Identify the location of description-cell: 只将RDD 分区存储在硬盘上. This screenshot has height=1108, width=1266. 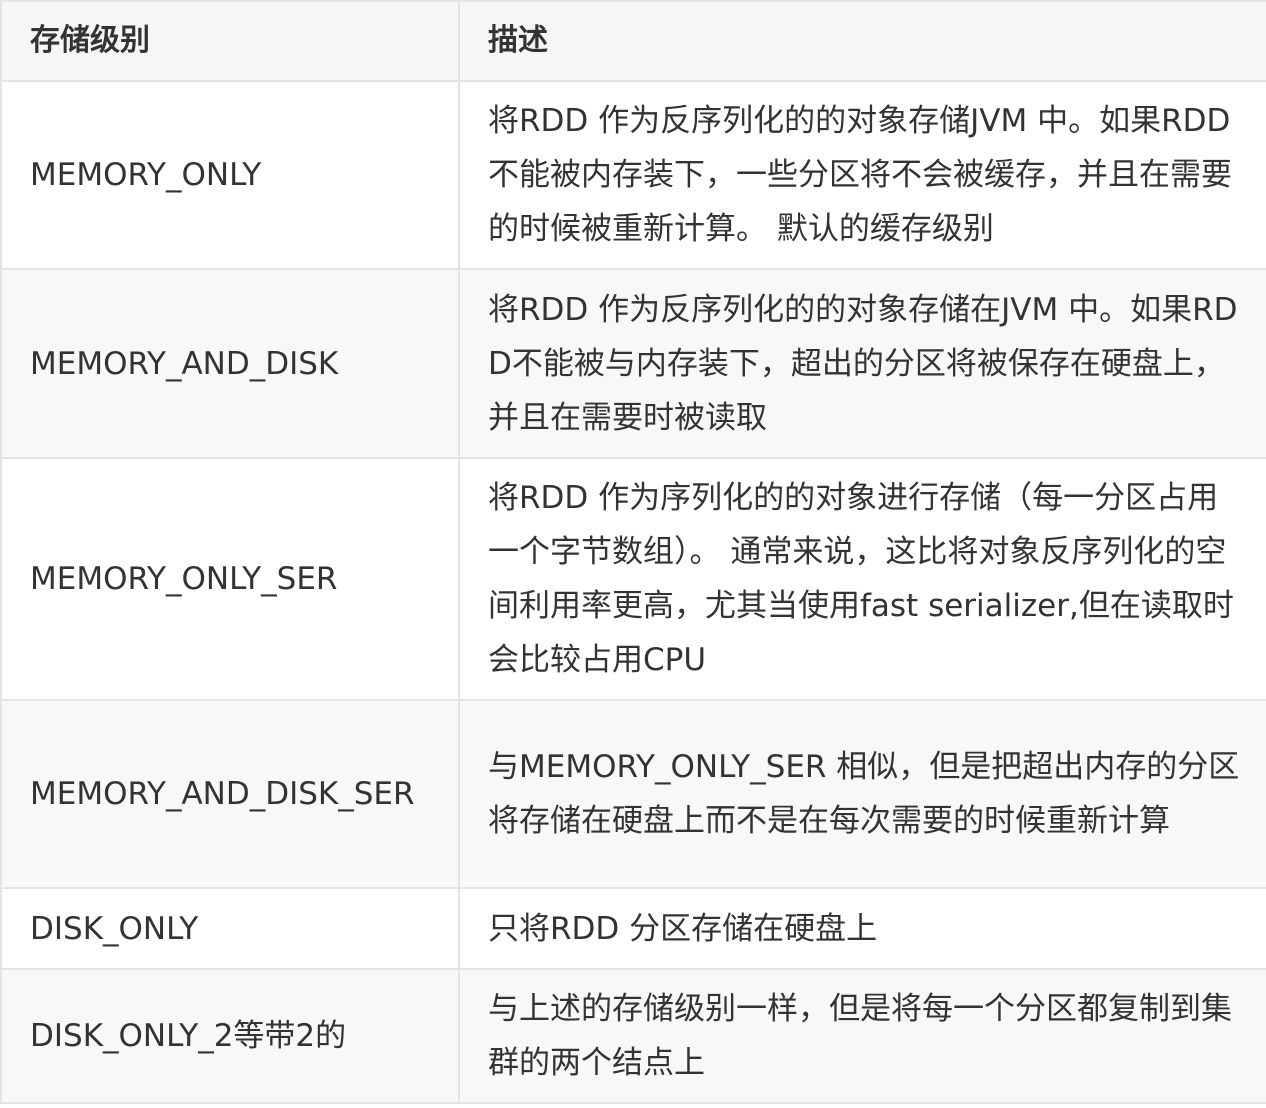
(862, 928).